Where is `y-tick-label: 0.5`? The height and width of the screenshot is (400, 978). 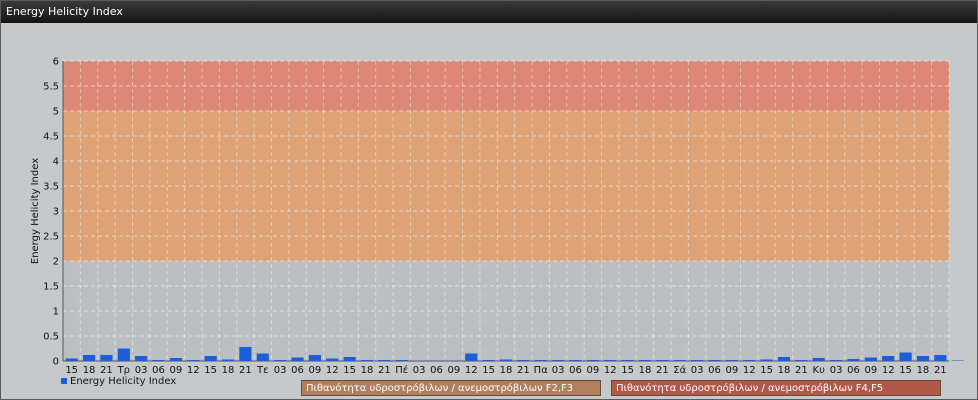 y-tick-label: 0.5 is located at coordinates (51, 337).